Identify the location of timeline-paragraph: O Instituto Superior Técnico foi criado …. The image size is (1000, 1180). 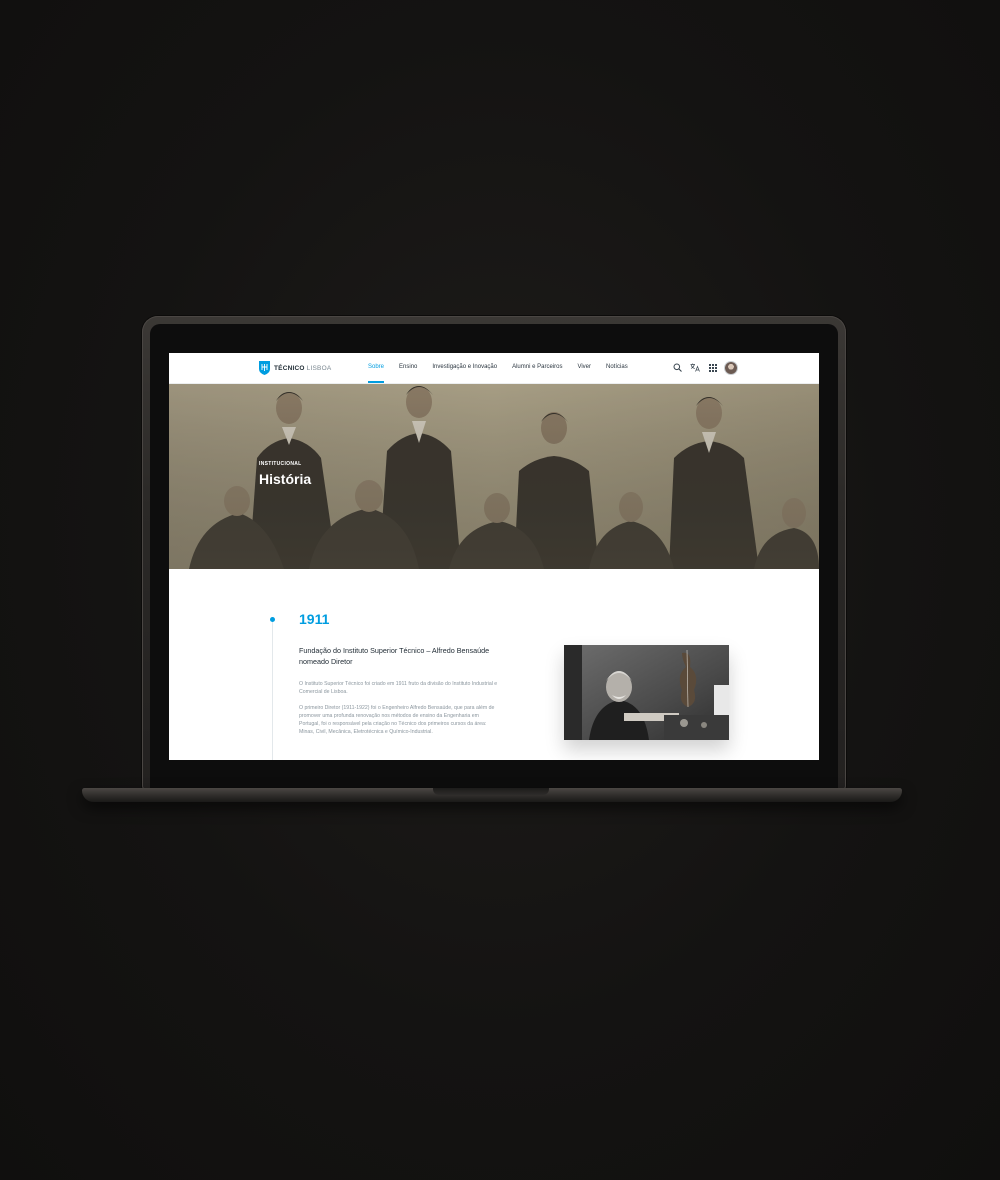
(398, 688).